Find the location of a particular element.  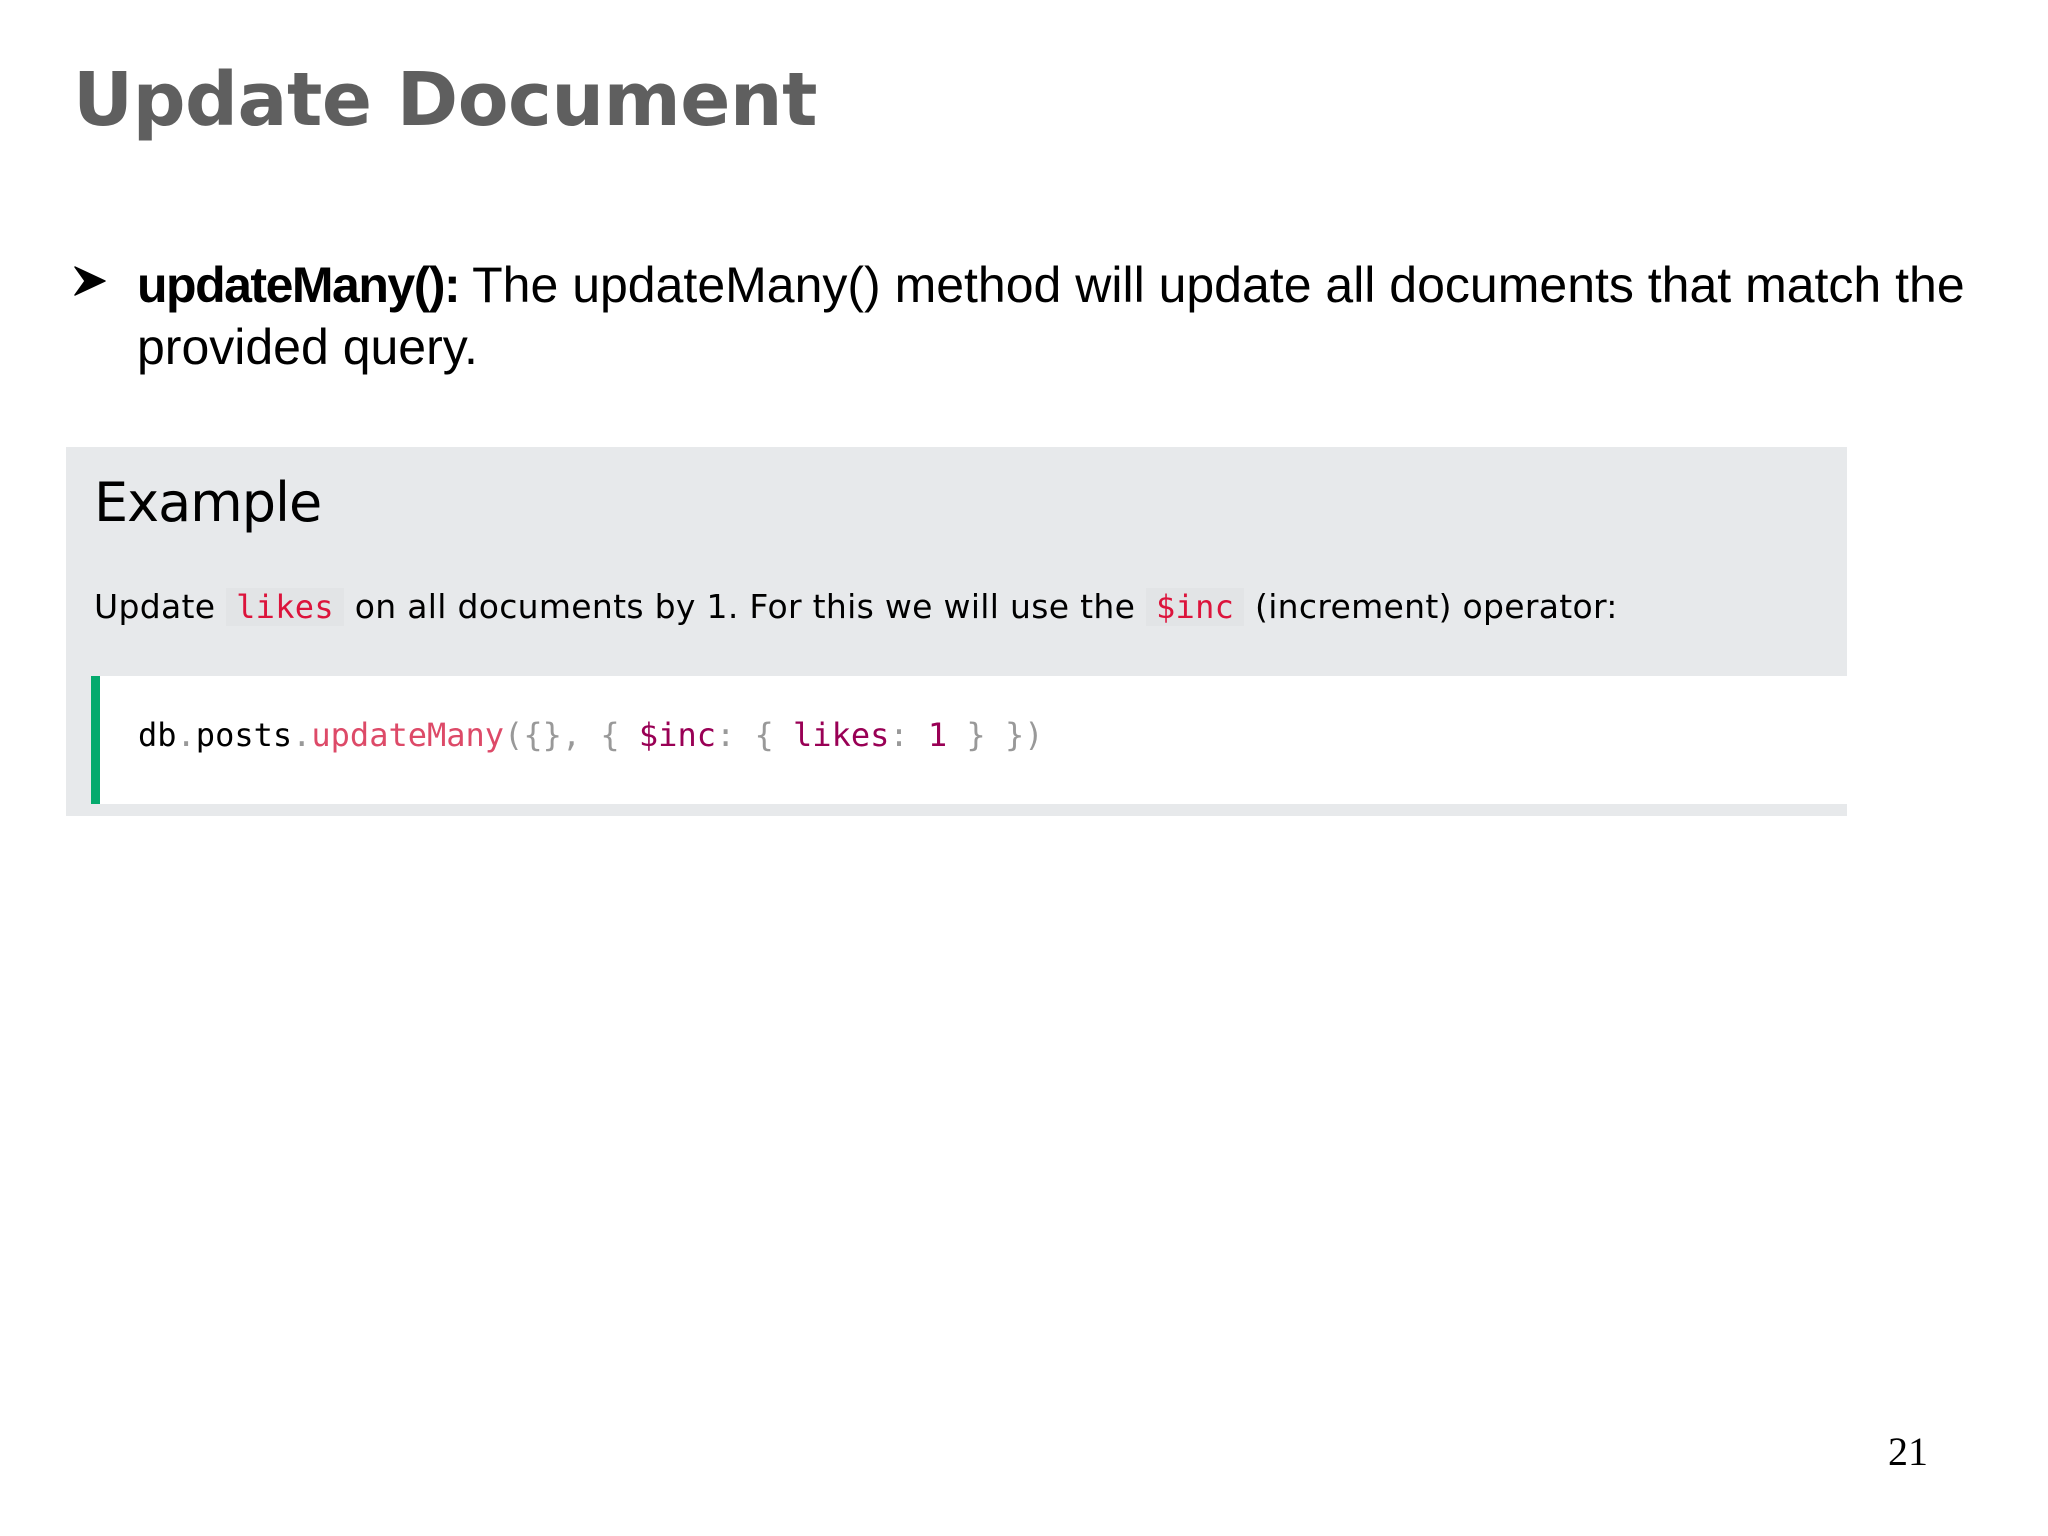

code-token: : { is located at coordinates (754, 735).